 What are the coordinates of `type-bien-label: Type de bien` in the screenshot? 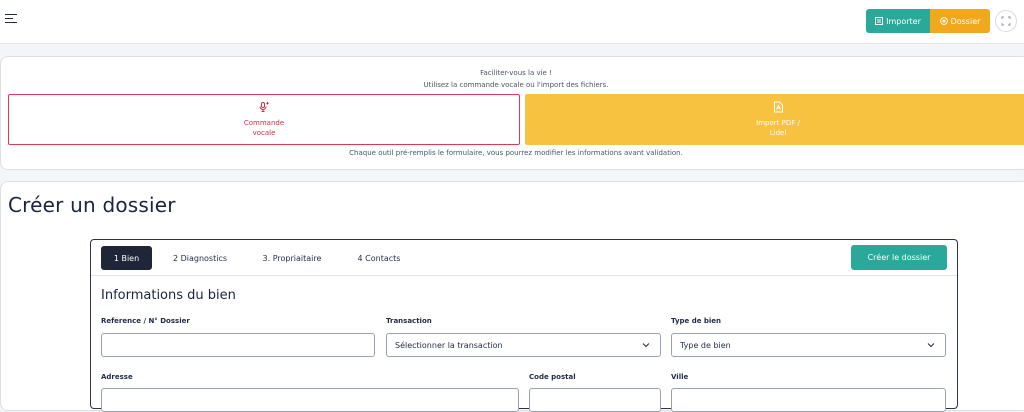 It's located at (696, 321).